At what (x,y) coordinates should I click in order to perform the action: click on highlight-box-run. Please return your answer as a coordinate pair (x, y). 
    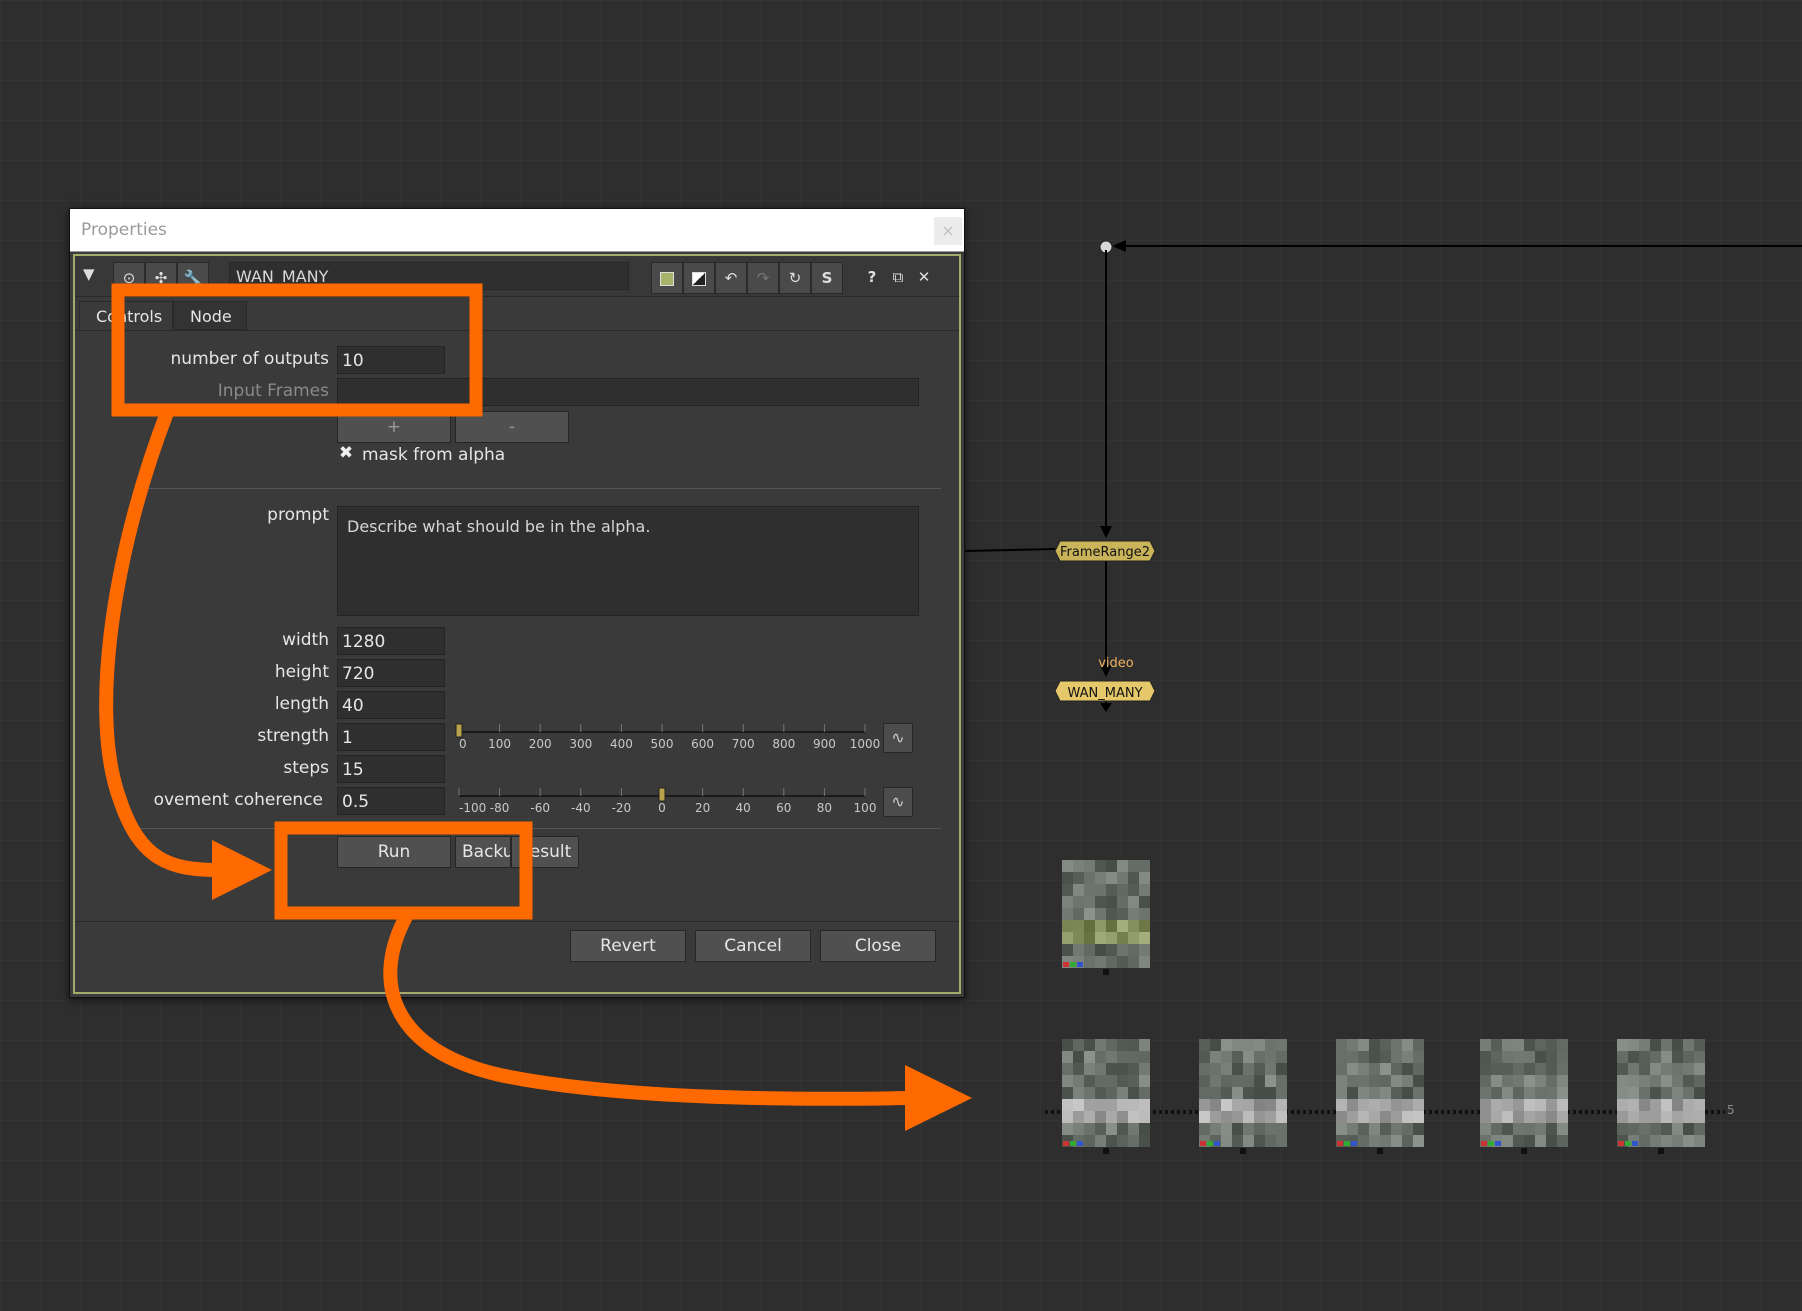
    Looking at the image, I should click on (403, 870).